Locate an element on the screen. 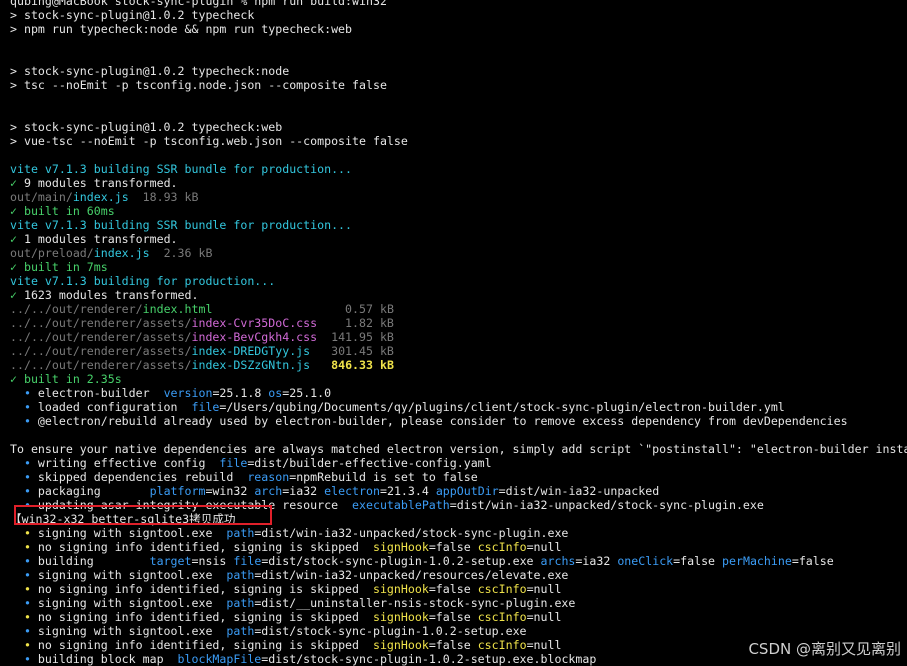  terminal-line: out/preload/index.js 2.36 kB is located at coordinates (458, 253).